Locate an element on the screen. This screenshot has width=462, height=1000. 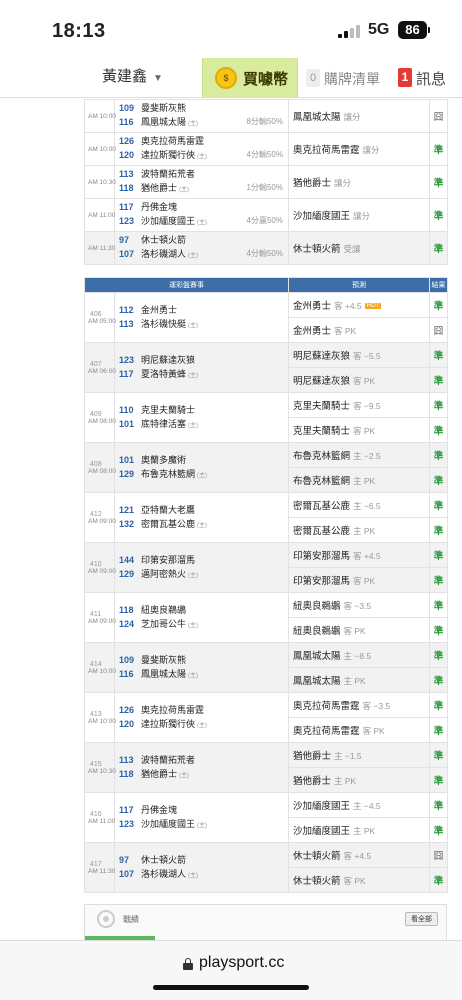
prediction-spread: 主 PK is located at coordinates (364, 531).